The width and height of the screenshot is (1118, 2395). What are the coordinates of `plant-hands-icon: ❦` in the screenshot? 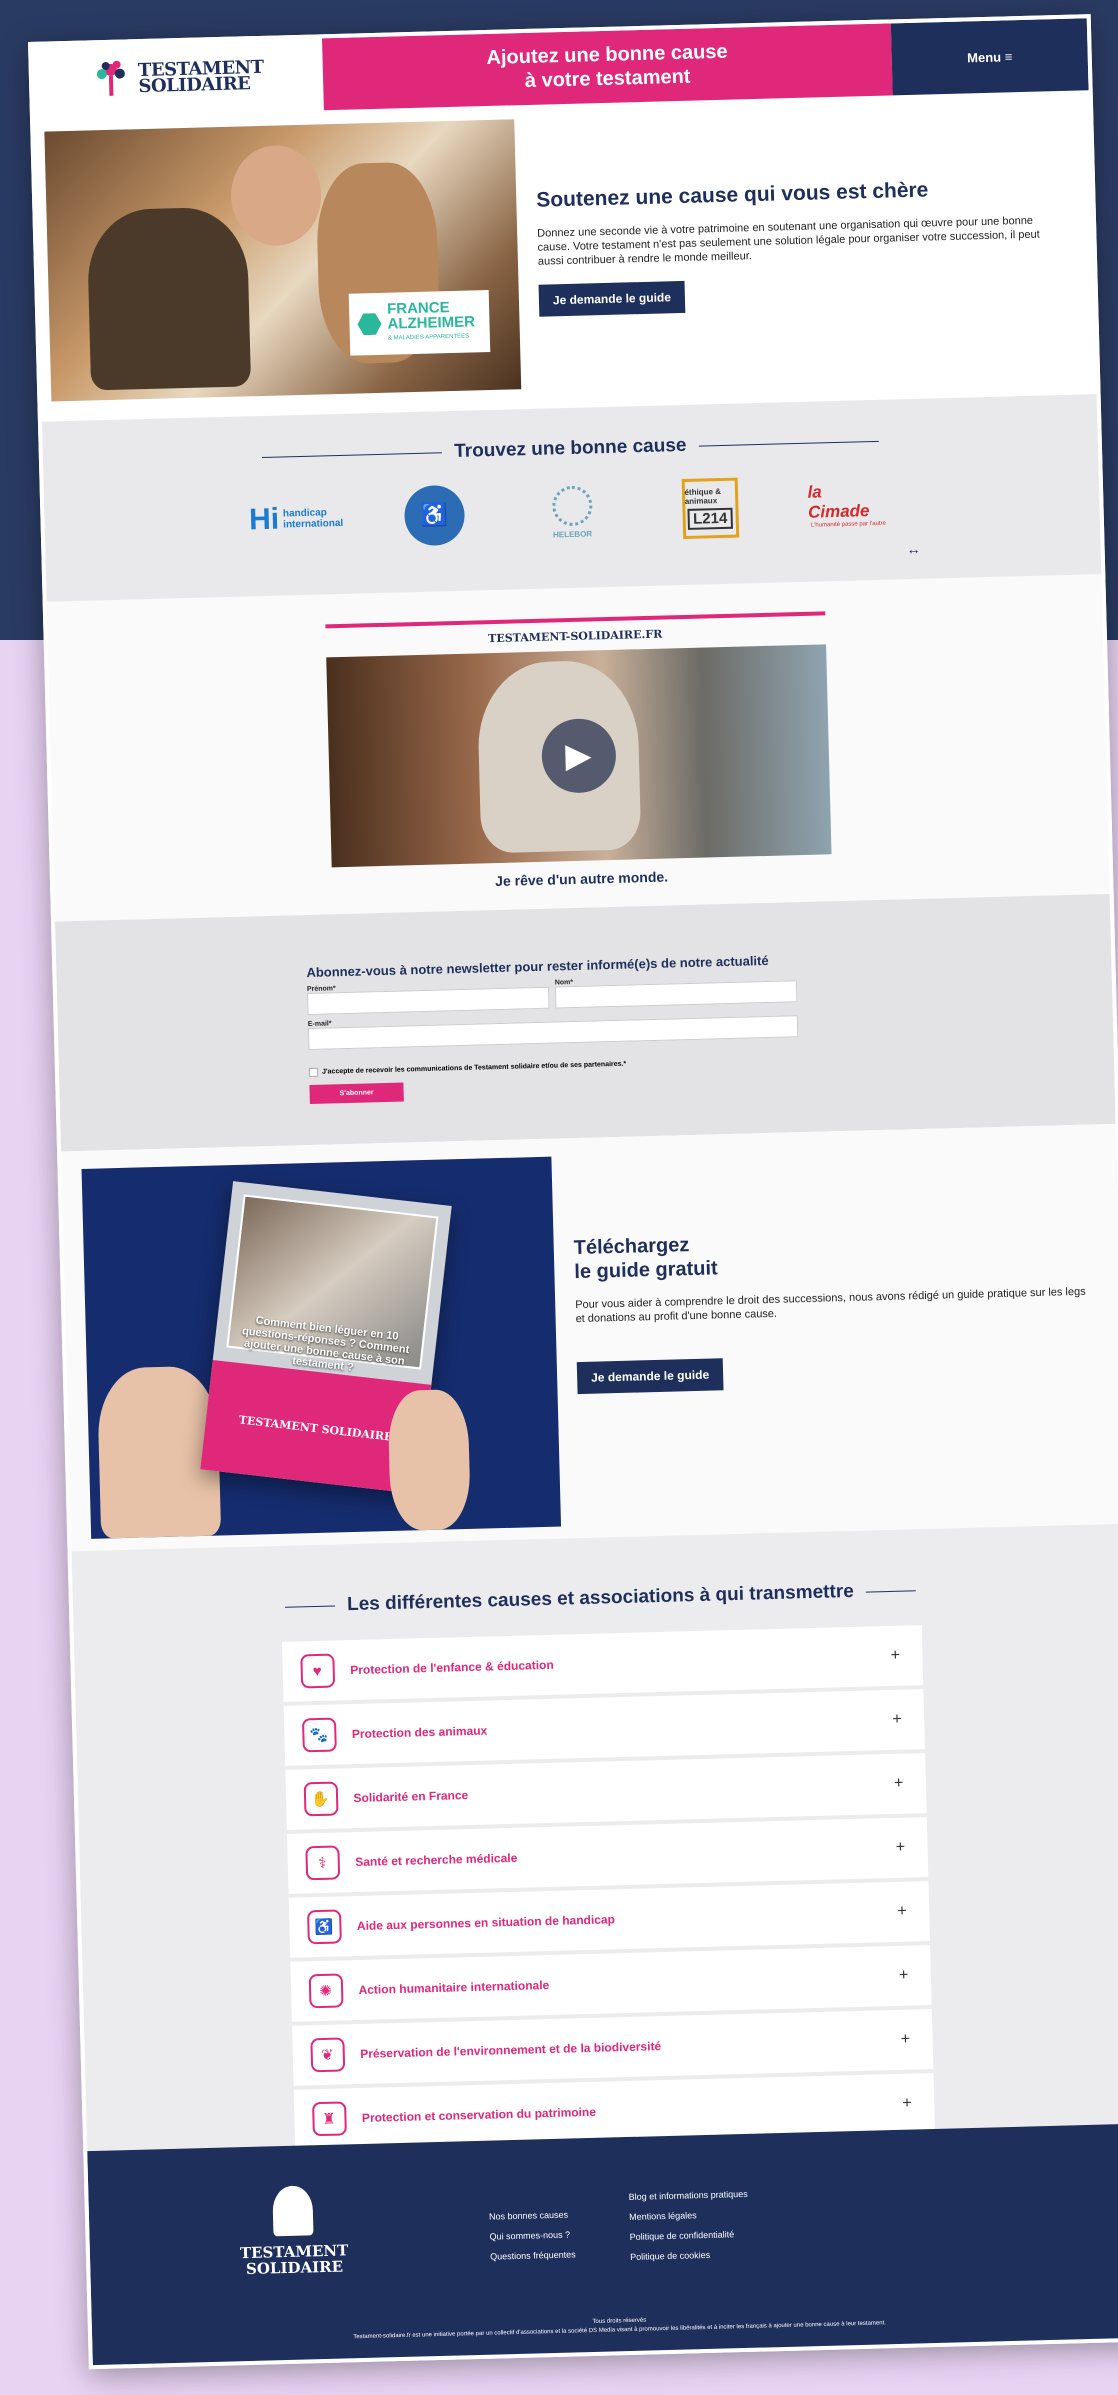 It's located at (327, 2055).